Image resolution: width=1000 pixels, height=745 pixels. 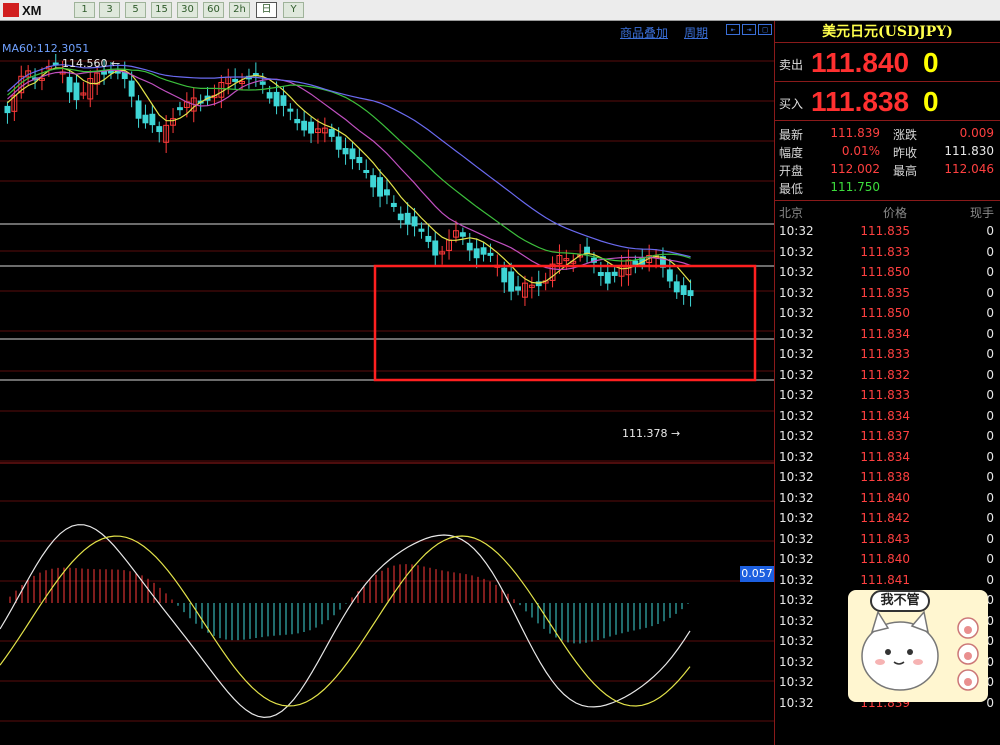 I want to click on toolbar: XM 1 3 5 15 30 60 2h 日 Y, so click(x=500, y=10).